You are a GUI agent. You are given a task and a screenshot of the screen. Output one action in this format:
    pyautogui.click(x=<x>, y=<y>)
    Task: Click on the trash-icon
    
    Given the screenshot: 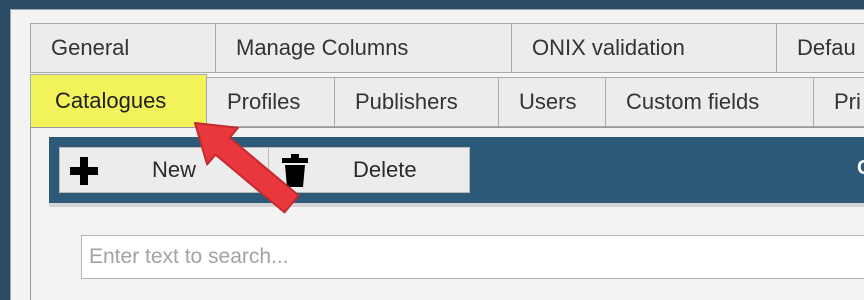 What is the action you would take?
    pyautogui.click(x=295, y=170)
    